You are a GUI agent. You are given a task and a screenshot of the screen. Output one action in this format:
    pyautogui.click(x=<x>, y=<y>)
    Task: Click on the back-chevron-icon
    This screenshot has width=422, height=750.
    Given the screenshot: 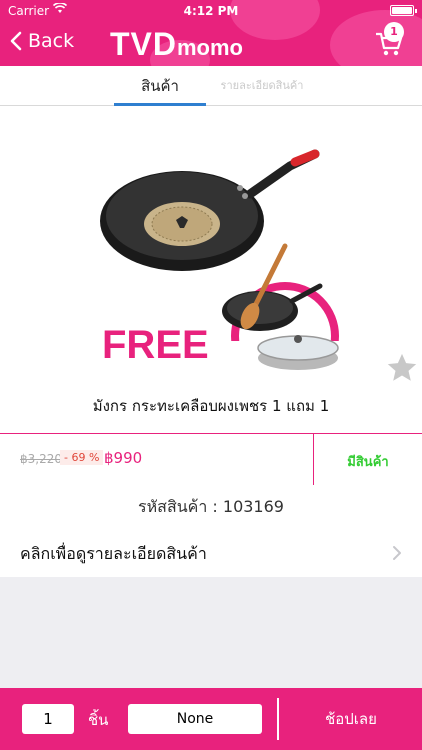 What is the action you would take?
    pyautogui.click(x=16, y=41)
    